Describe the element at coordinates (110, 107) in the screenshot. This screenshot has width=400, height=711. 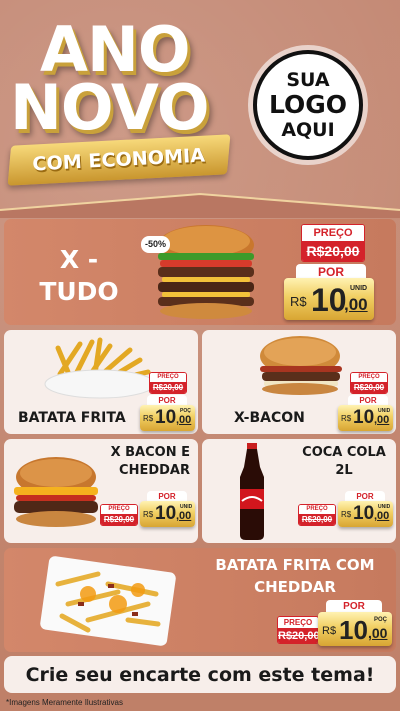
I see `headline-line-2: NOVO` at that location.